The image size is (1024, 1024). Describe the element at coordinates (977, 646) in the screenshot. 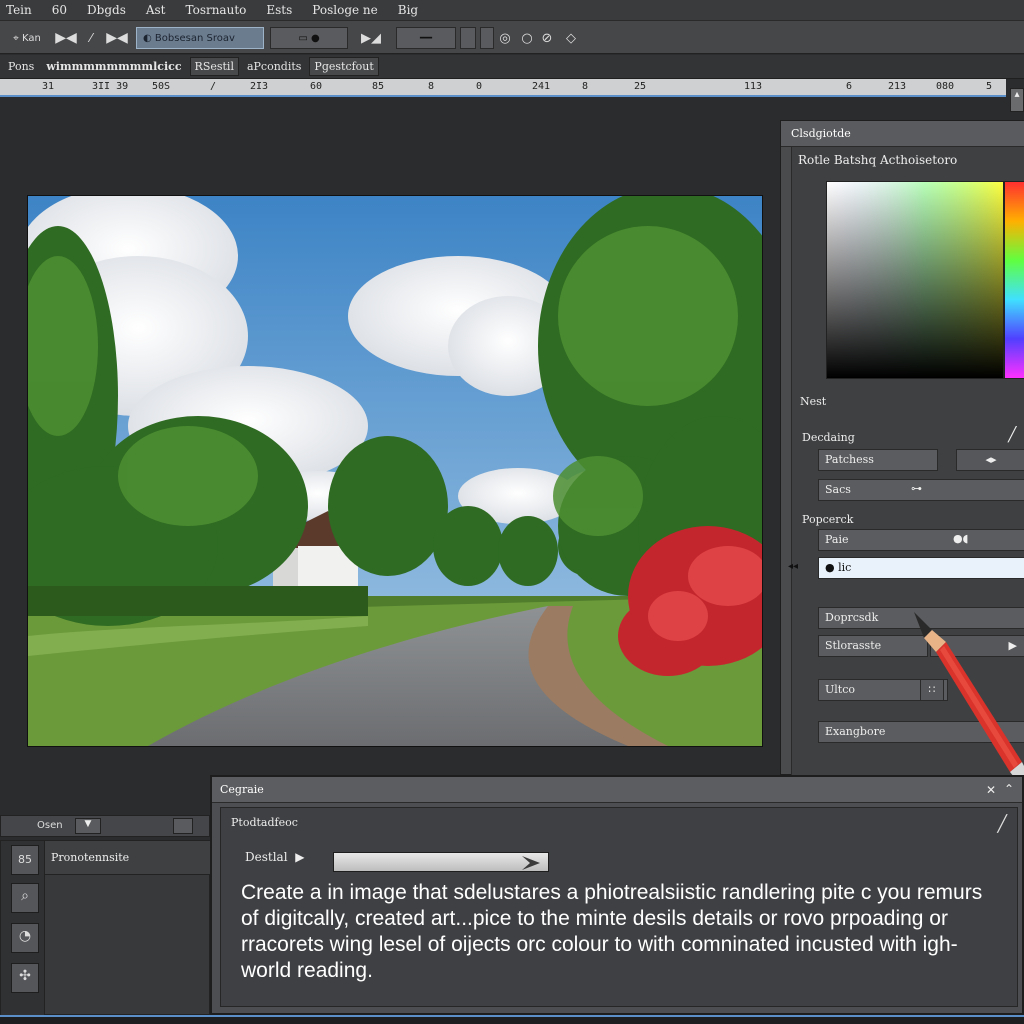

I see `play-button-icon: ▶` at that location.